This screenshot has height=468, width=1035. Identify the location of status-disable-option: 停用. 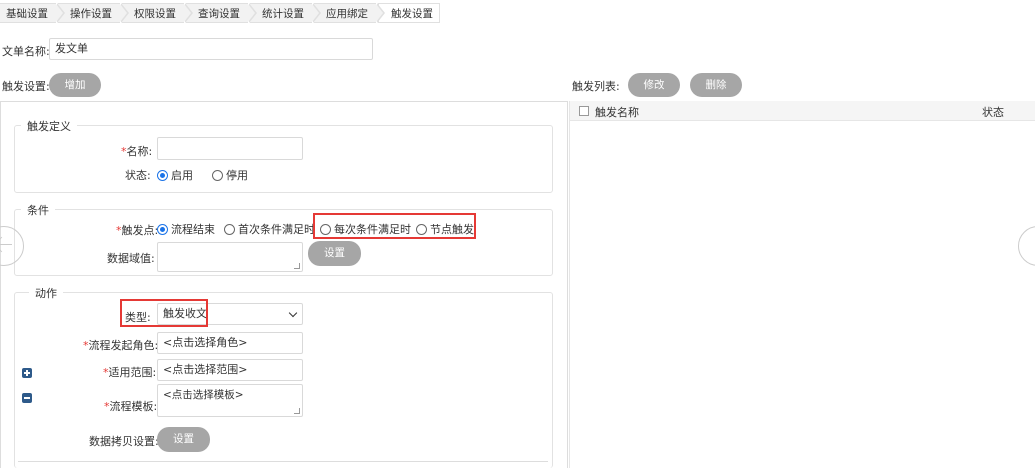
(230, 175).